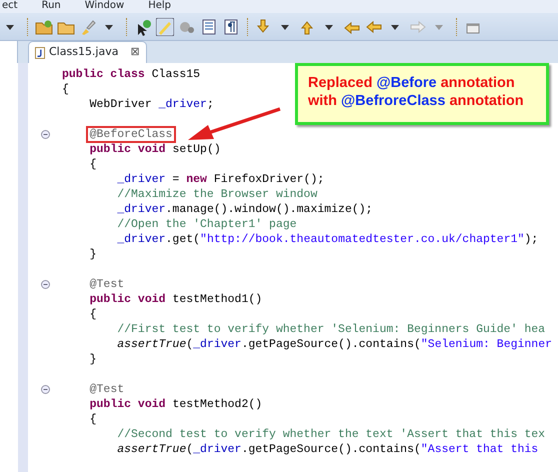  I want to click on code-line: _driver = new FirefoxDriver();, so click(220, 179).